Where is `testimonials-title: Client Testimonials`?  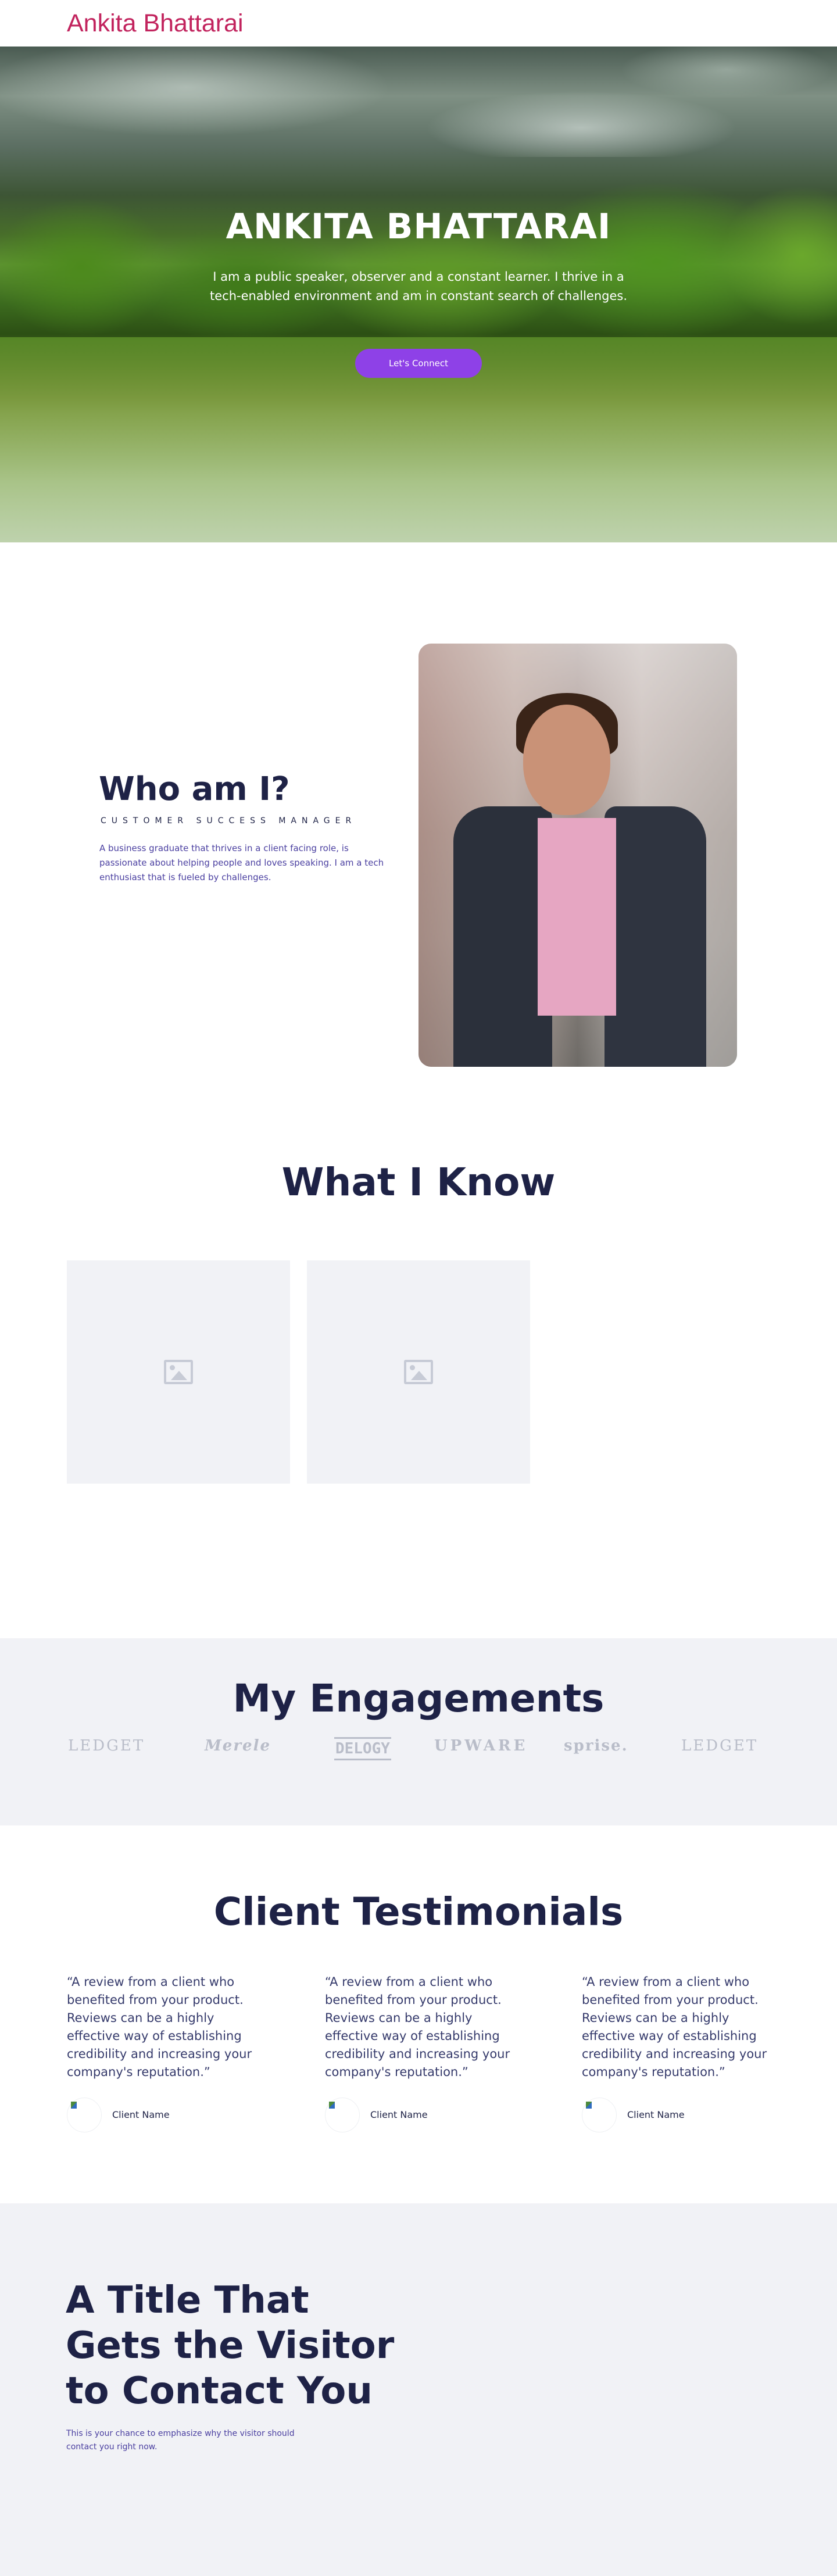 testimonials-title: Client Testimonials is located at coordinates (419, 1911).